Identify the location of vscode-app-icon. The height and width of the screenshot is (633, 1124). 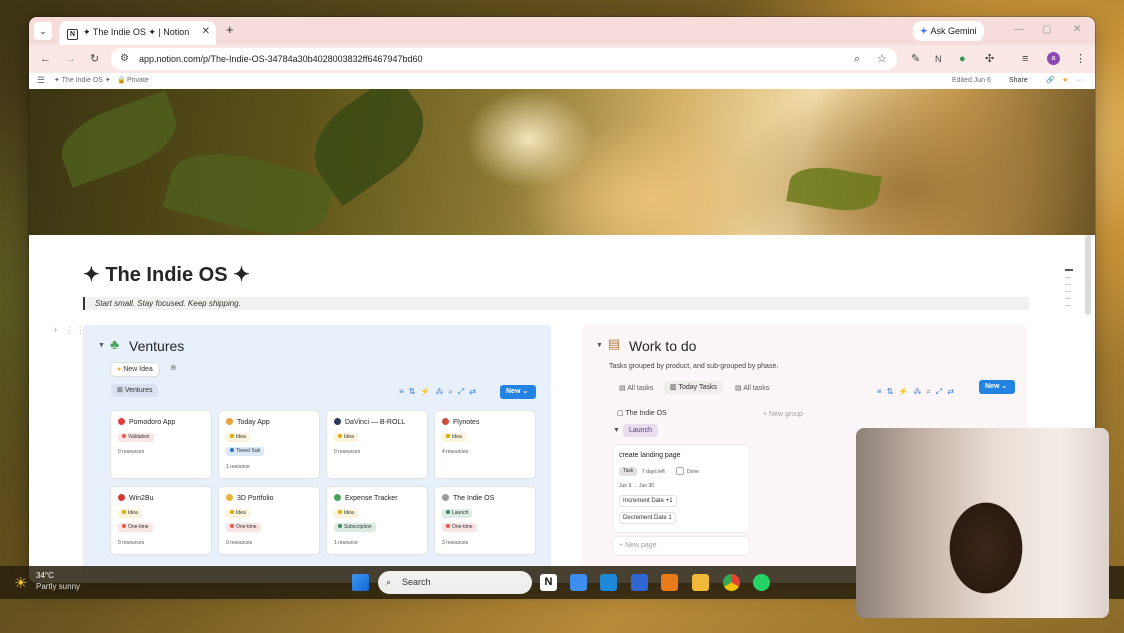
(608, 582).